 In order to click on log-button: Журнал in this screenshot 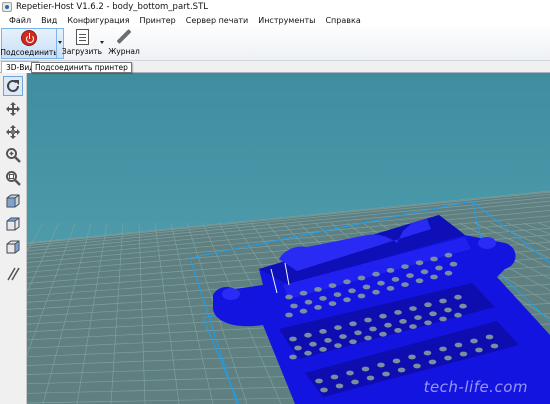, I will do `click(124, 43)`.